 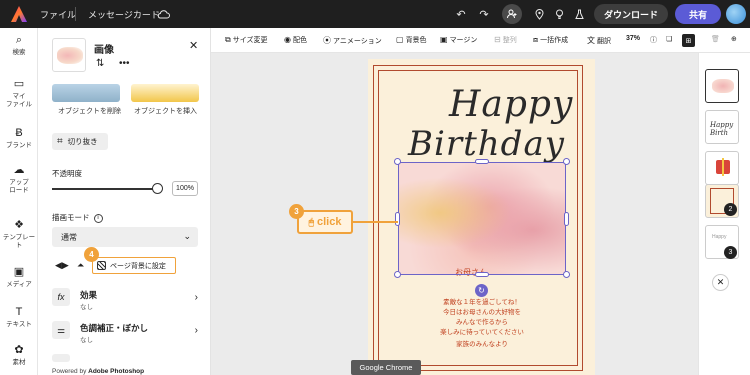 I want to click on rail-item-brand: Ƀ ブランド, so click(x=19, y=139).